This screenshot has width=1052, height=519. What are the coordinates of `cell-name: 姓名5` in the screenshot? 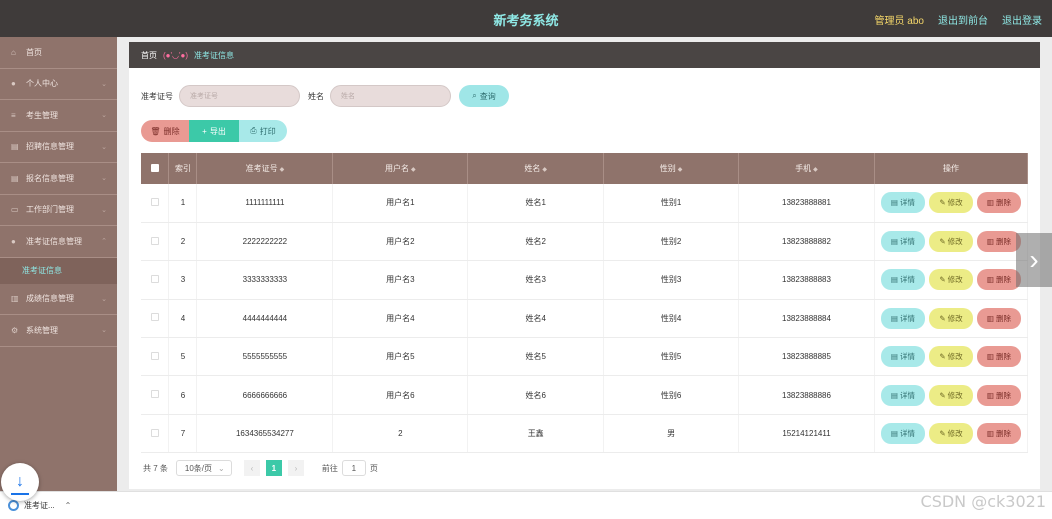 It's located at (536, 357).